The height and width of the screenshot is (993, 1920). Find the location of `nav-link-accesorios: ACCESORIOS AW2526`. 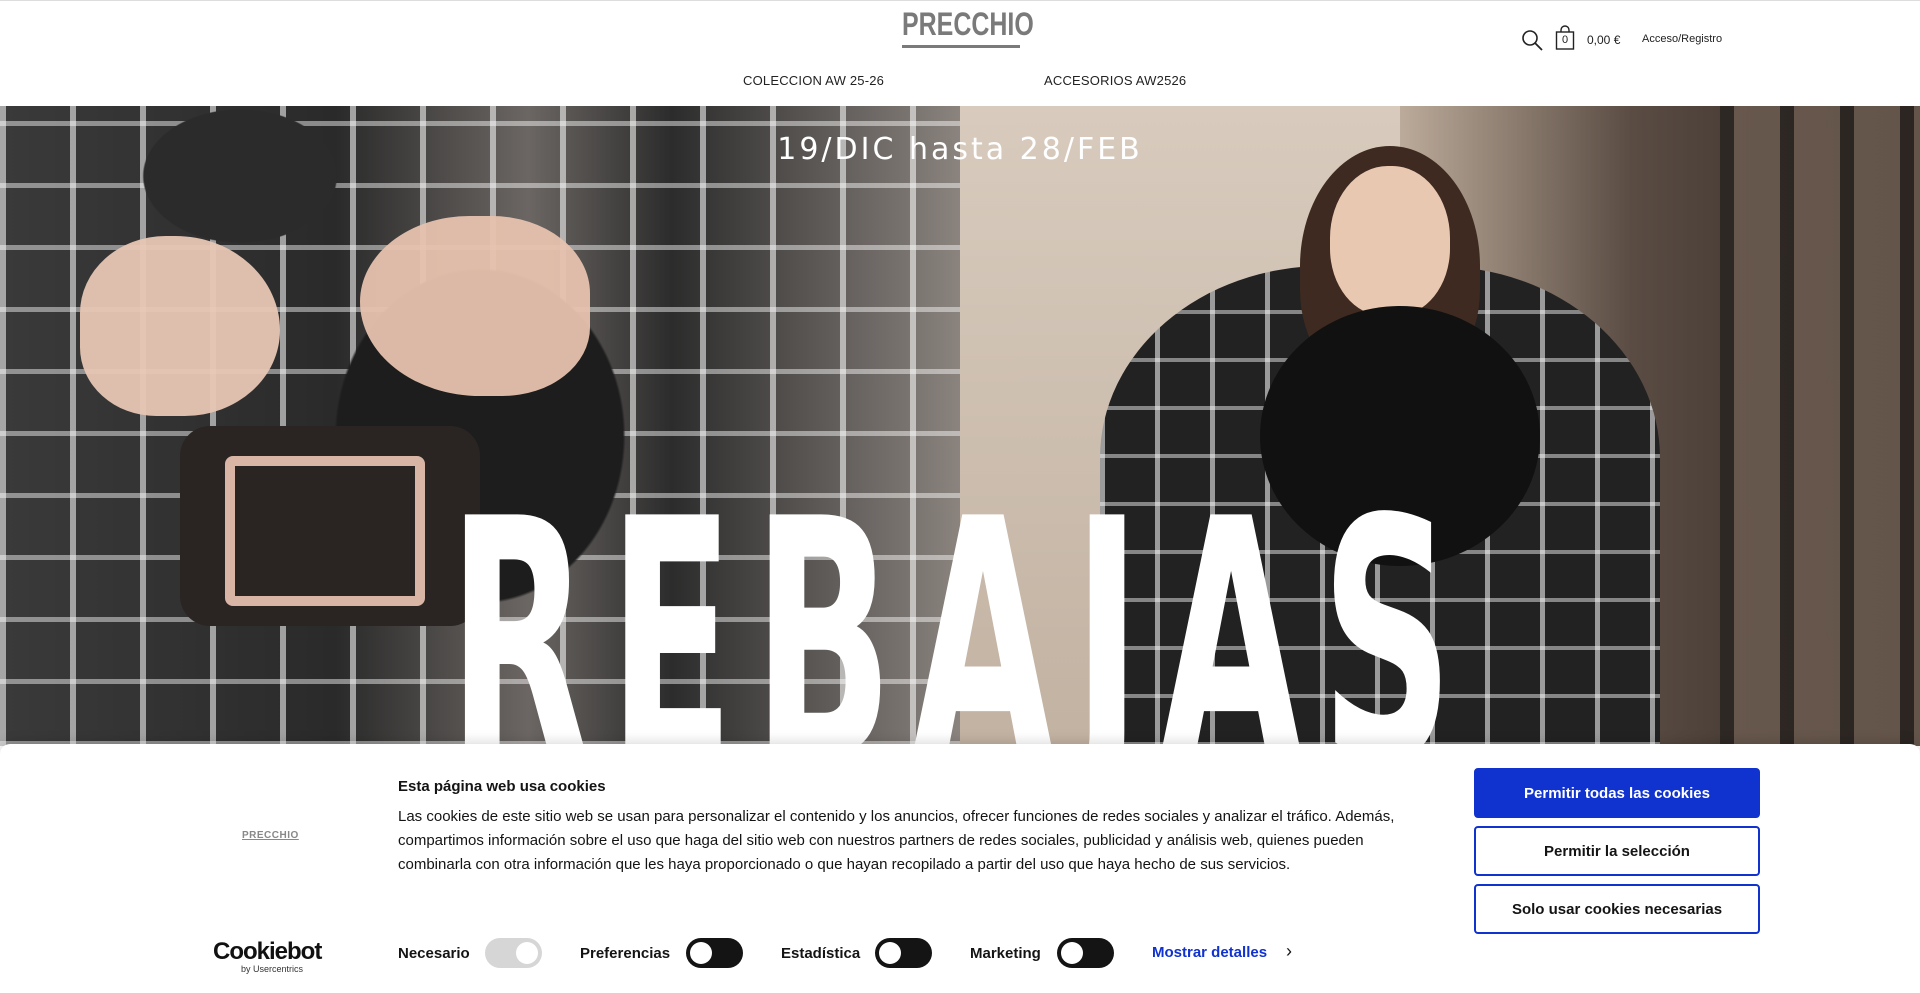

nav-link-accesorios: ACCESORIOS AW2526 is located at coordinates (1115, 80).